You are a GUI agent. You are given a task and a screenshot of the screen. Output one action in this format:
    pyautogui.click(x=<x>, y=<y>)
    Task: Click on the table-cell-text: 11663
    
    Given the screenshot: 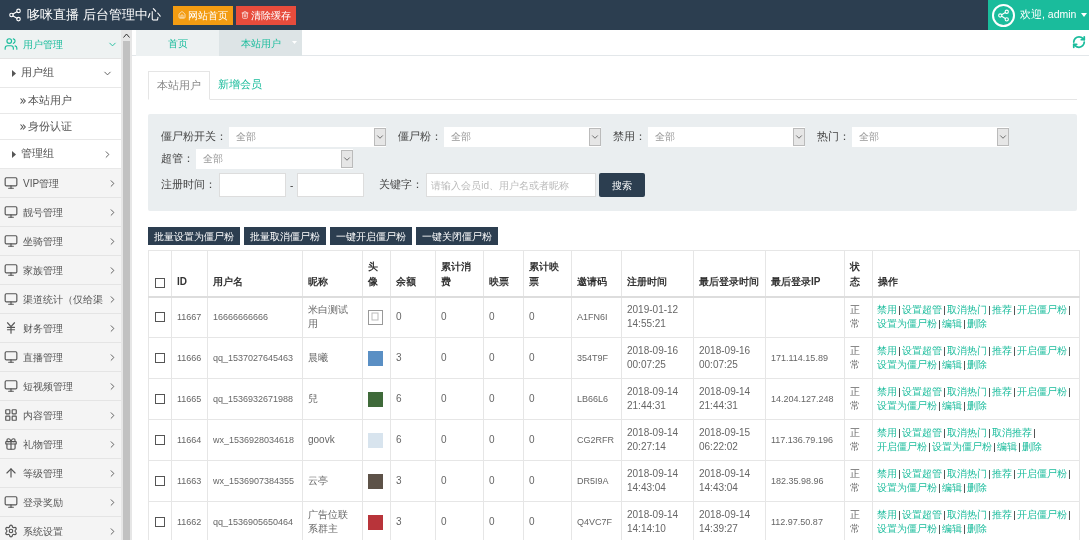 What is the action you would take?
    pyautogui.click(x=189, y=481)
    